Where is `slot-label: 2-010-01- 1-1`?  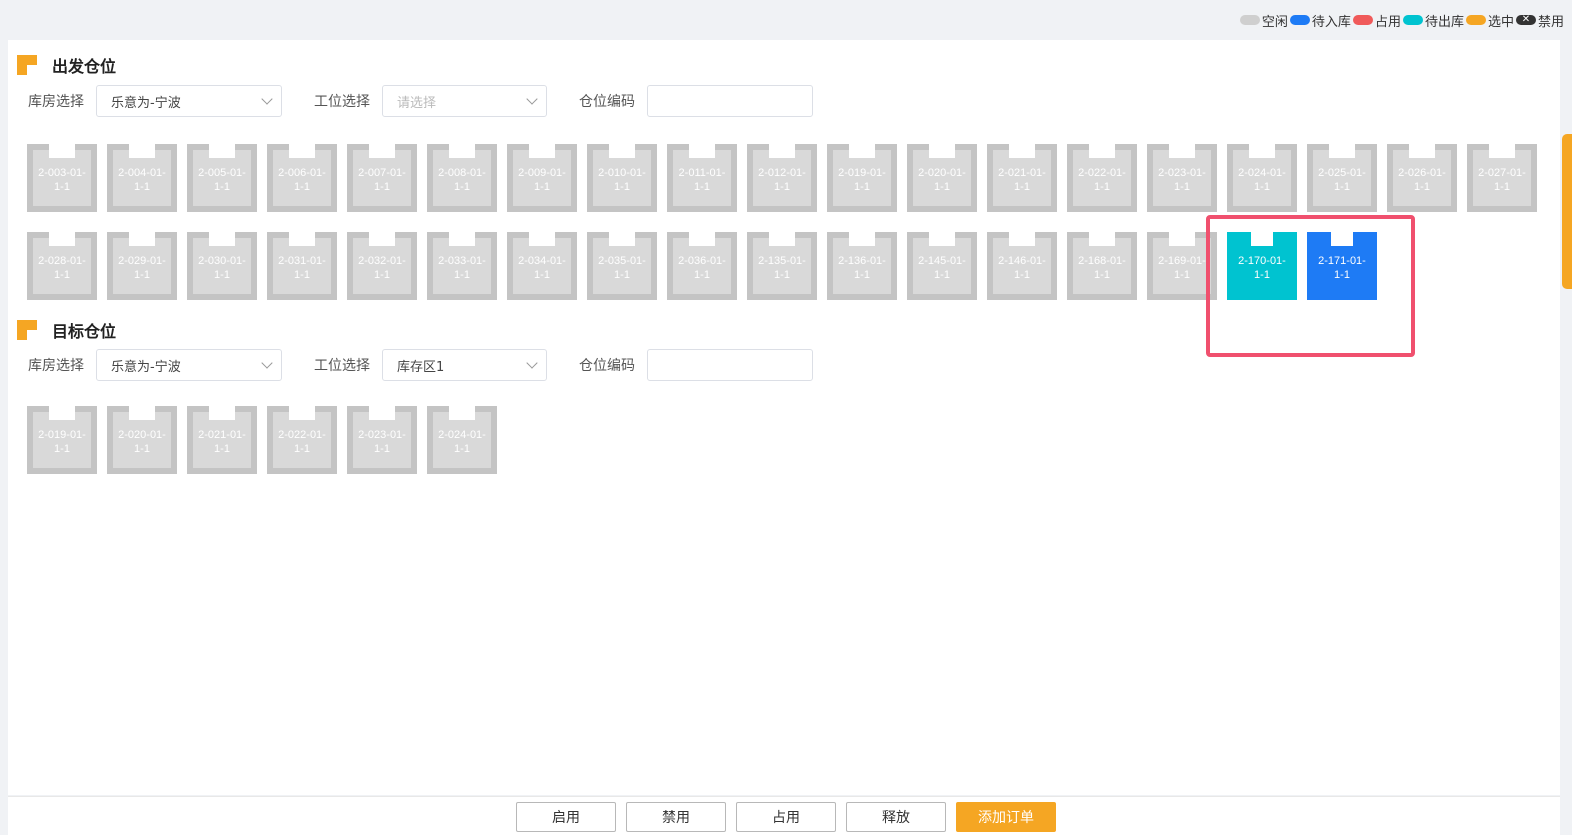 slot-label: 2-010-01- 1-1 is located at coordinates (622, 180).